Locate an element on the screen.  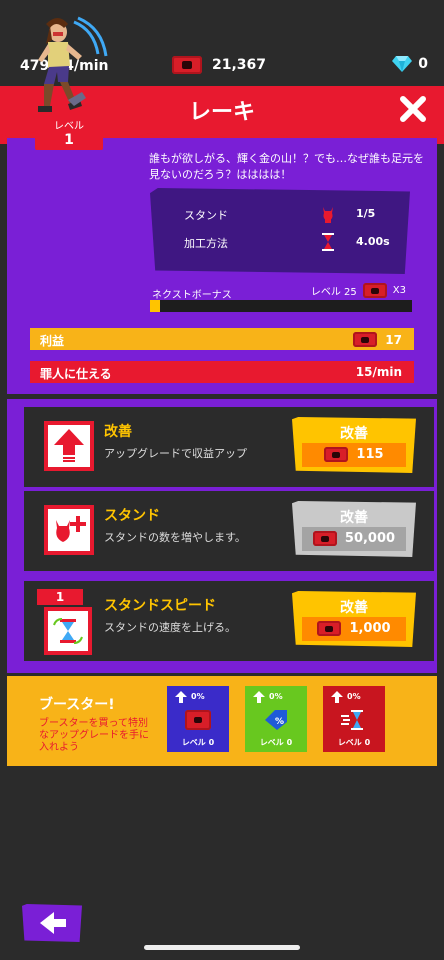
serve-value: 15/min is located at coordinates (378, 372).